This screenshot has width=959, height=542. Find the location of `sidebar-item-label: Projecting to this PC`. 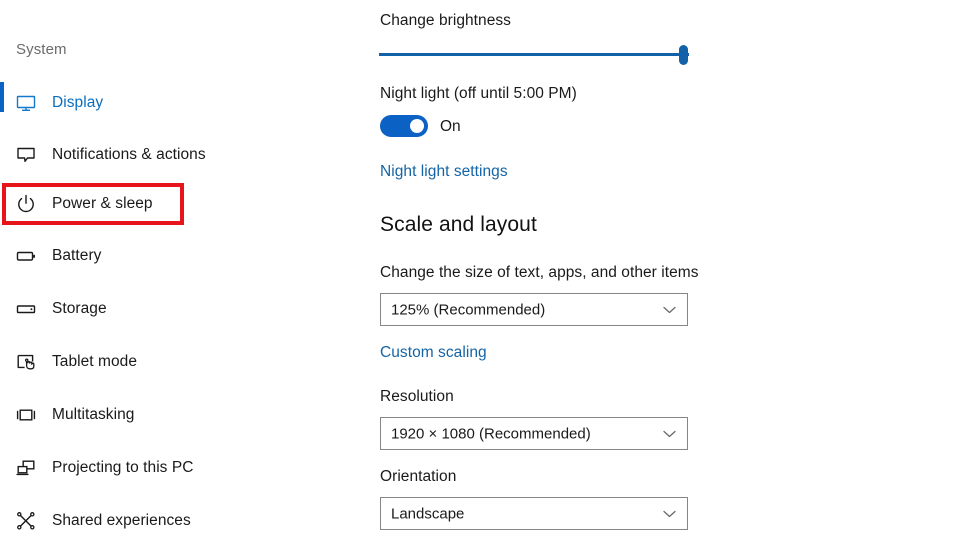

sidebar-item-label: Projecting to this PC is located at coordinates (123, 467).